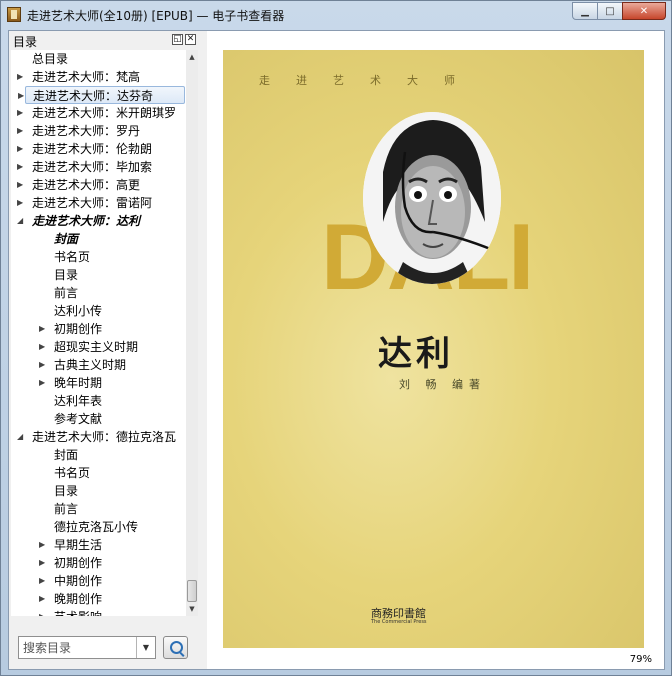 This screenshot has width=672, height=676. I want to click on toc-item-label: 走进艺术大师：毕加索, so click(92, 167).